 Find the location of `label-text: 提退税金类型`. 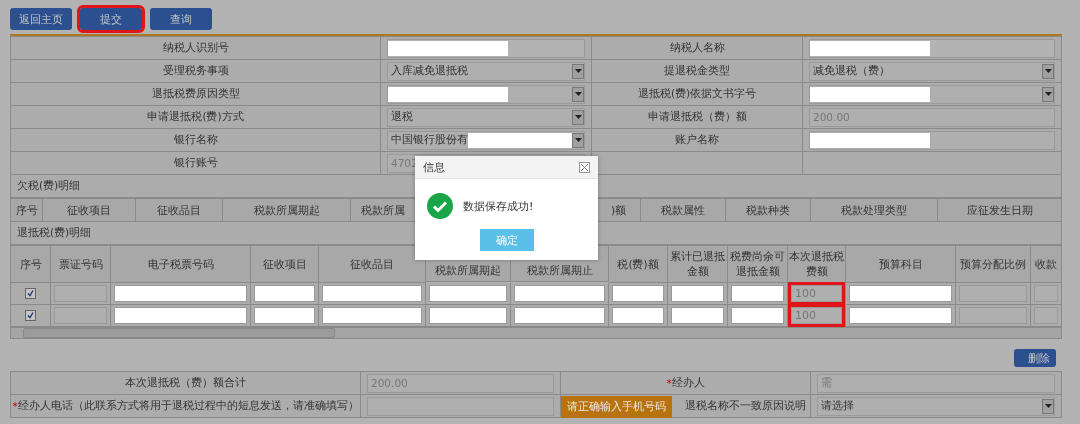

label-text: 提退税金类型 is located at coordinates (697, 71).